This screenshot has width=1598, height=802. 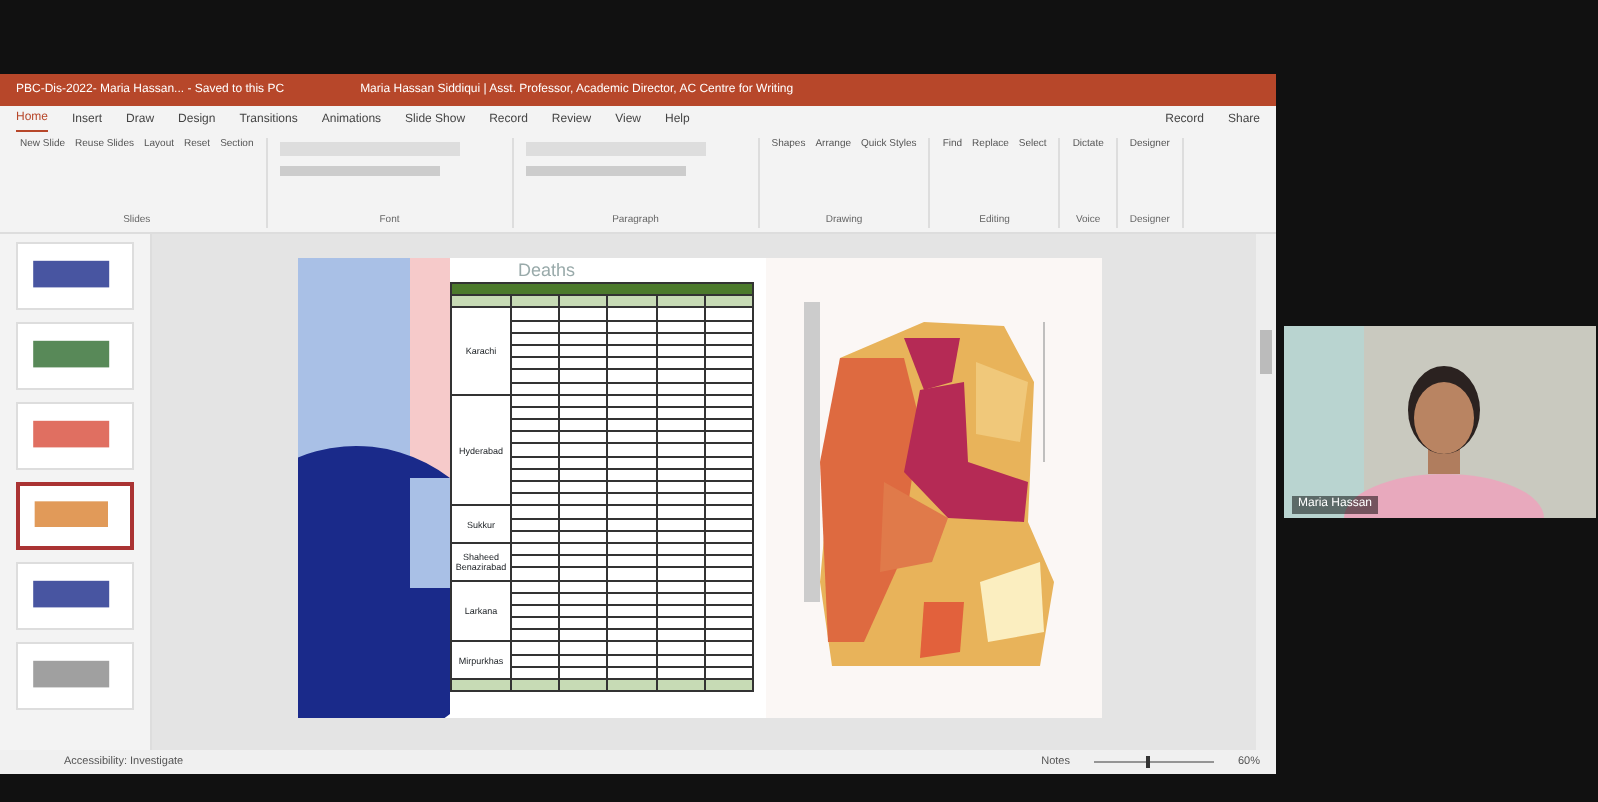 I want to click on scrollbar, so click(x=1266, y=492).